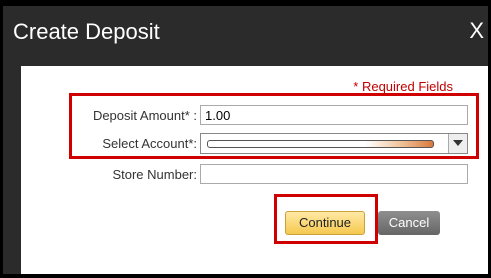 This screenshot has height=278, width=491. Describe the element at coordinates (403, 86) in the screenshot. I see `required-fields-note: * Required Fields` at that location.